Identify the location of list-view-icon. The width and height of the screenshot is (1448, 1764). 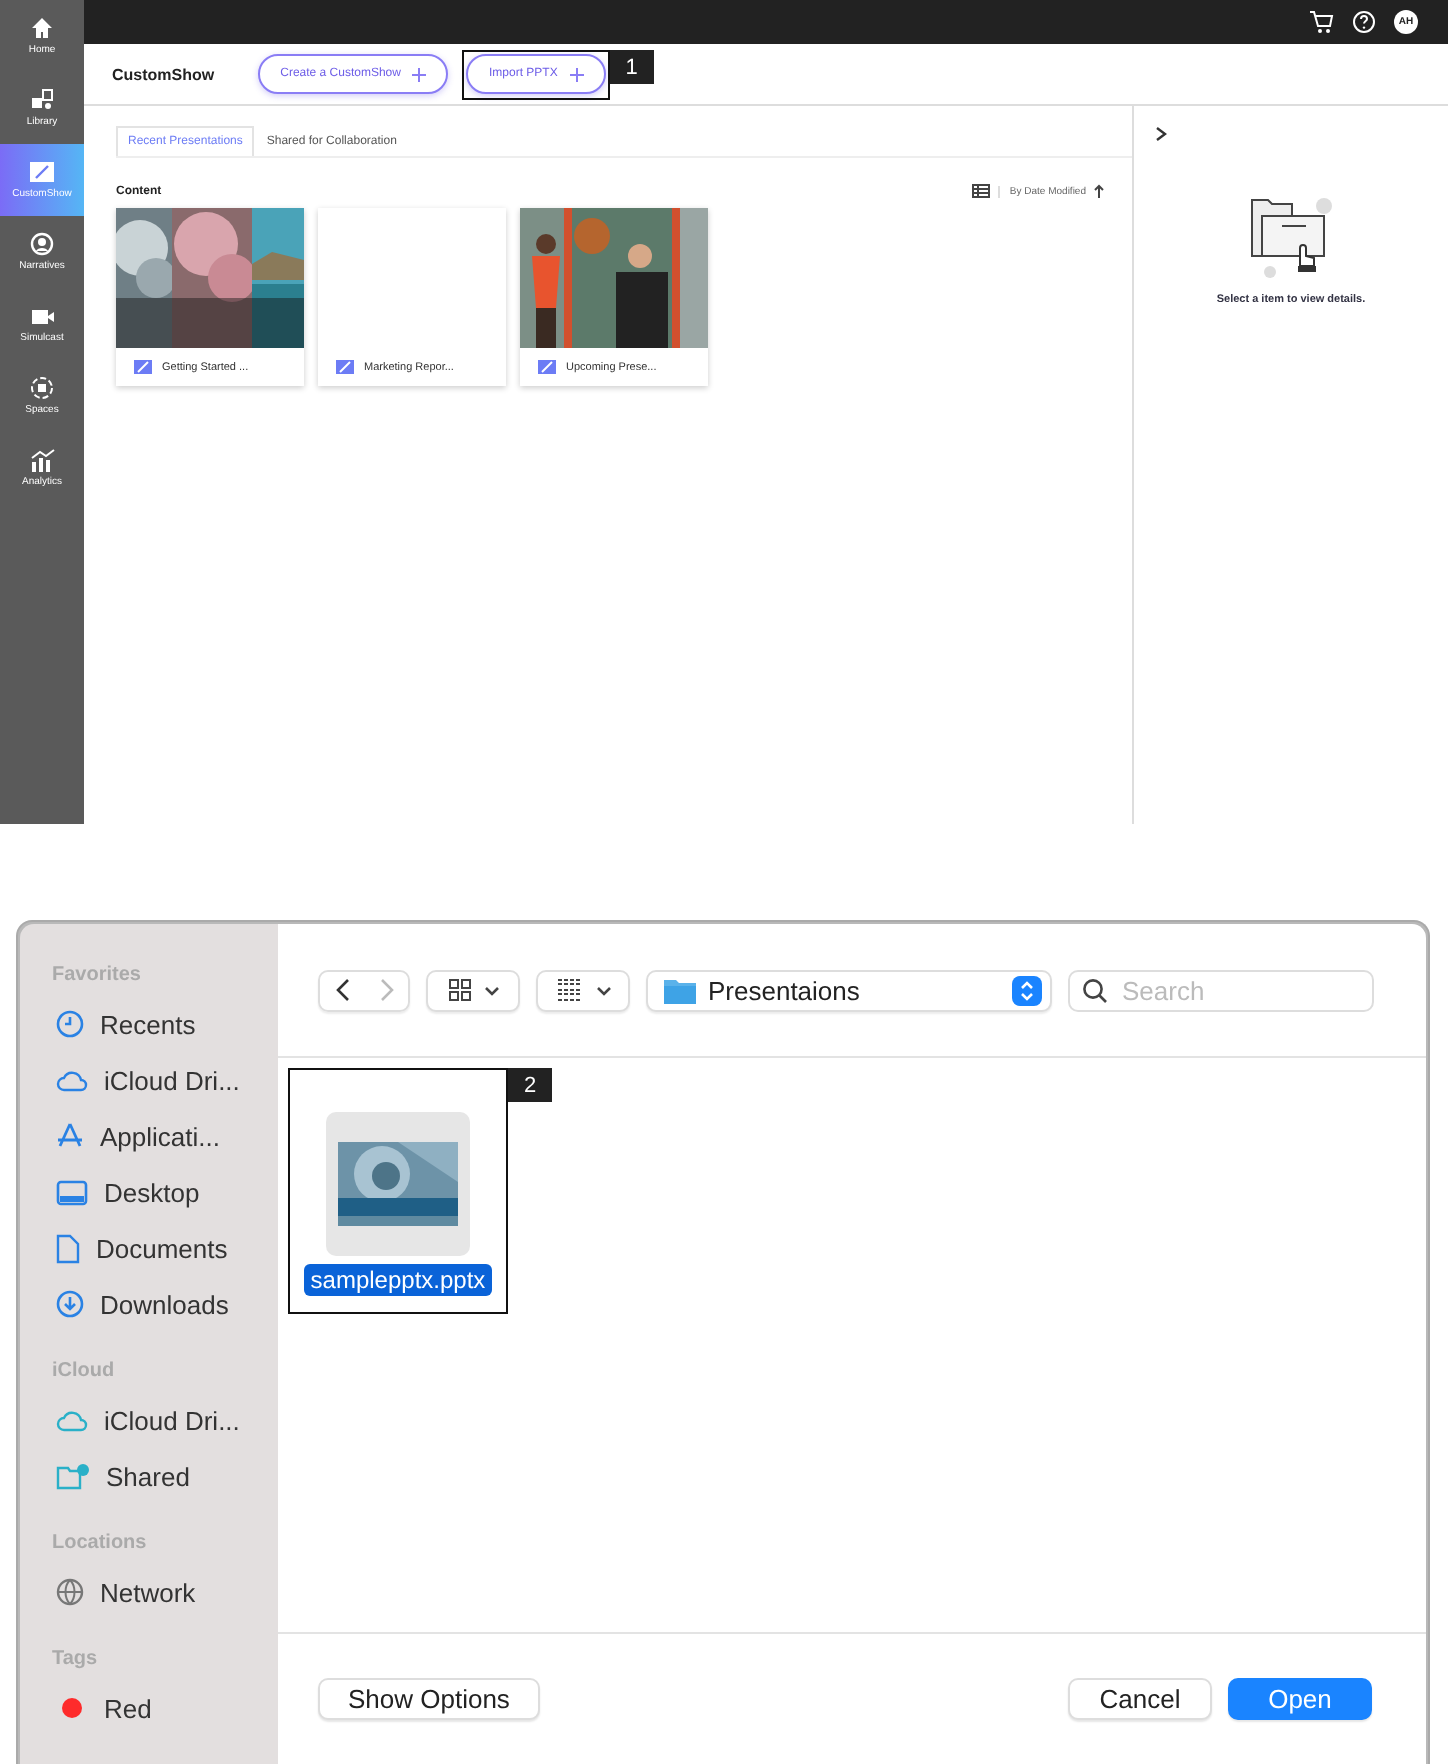
(980, 191).